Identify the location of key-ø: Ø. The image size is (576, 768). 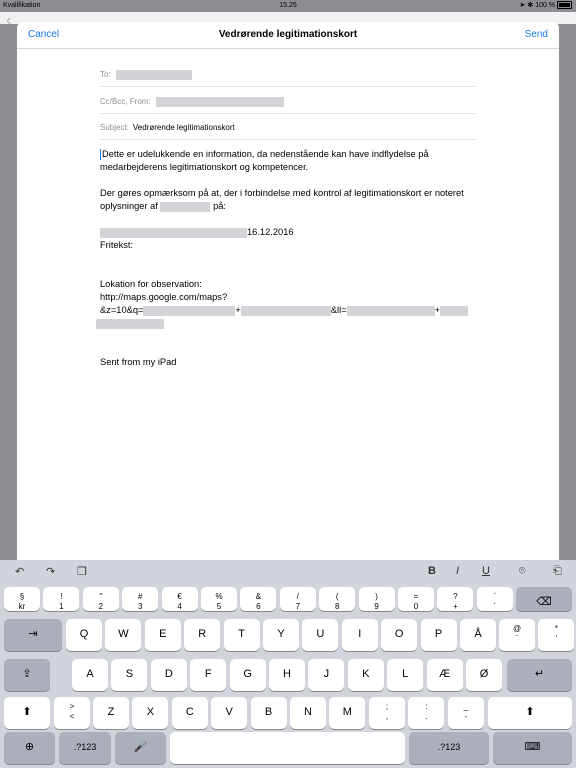
(484, 675).